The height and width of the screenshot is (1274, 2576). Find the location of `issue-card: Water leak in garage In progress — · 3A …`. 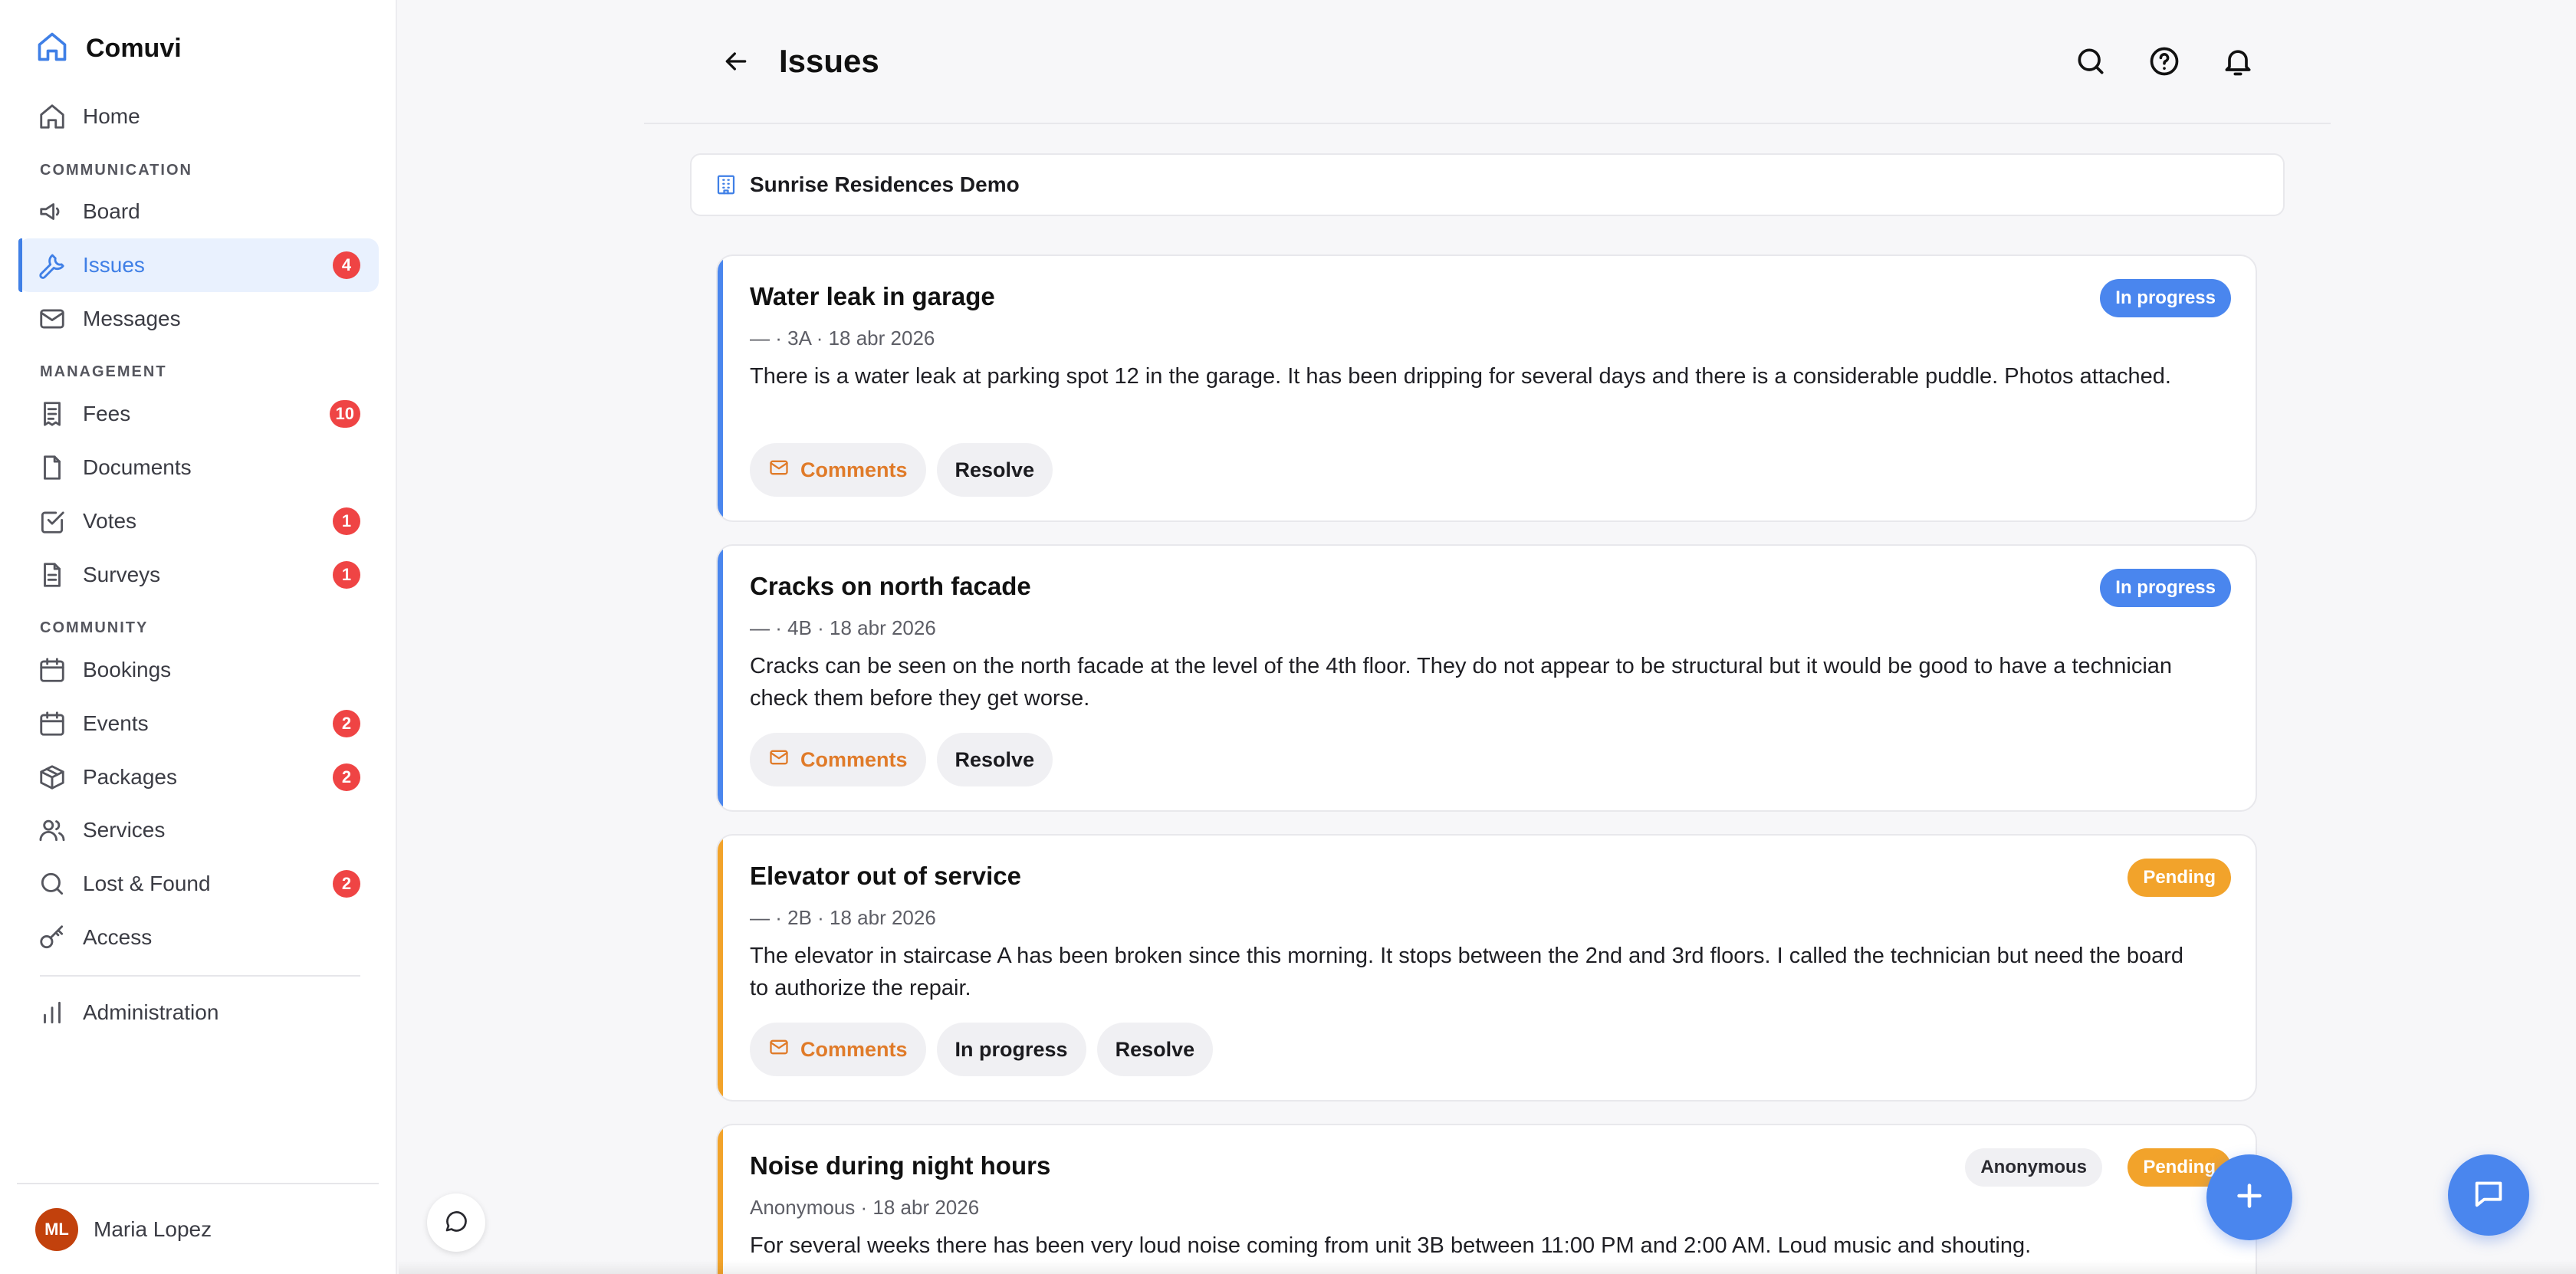

issue-card: Water leak in garage In progress — · 3A … is located at coordinates (1487, 388).